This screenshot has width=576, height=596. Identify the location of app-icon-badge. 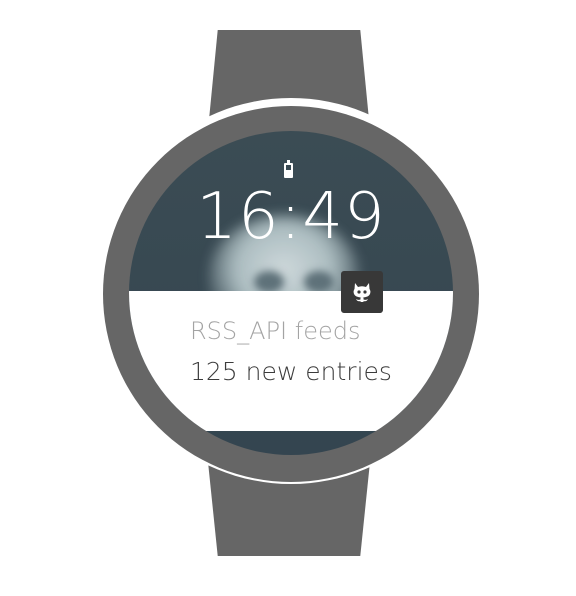
(362, 292).